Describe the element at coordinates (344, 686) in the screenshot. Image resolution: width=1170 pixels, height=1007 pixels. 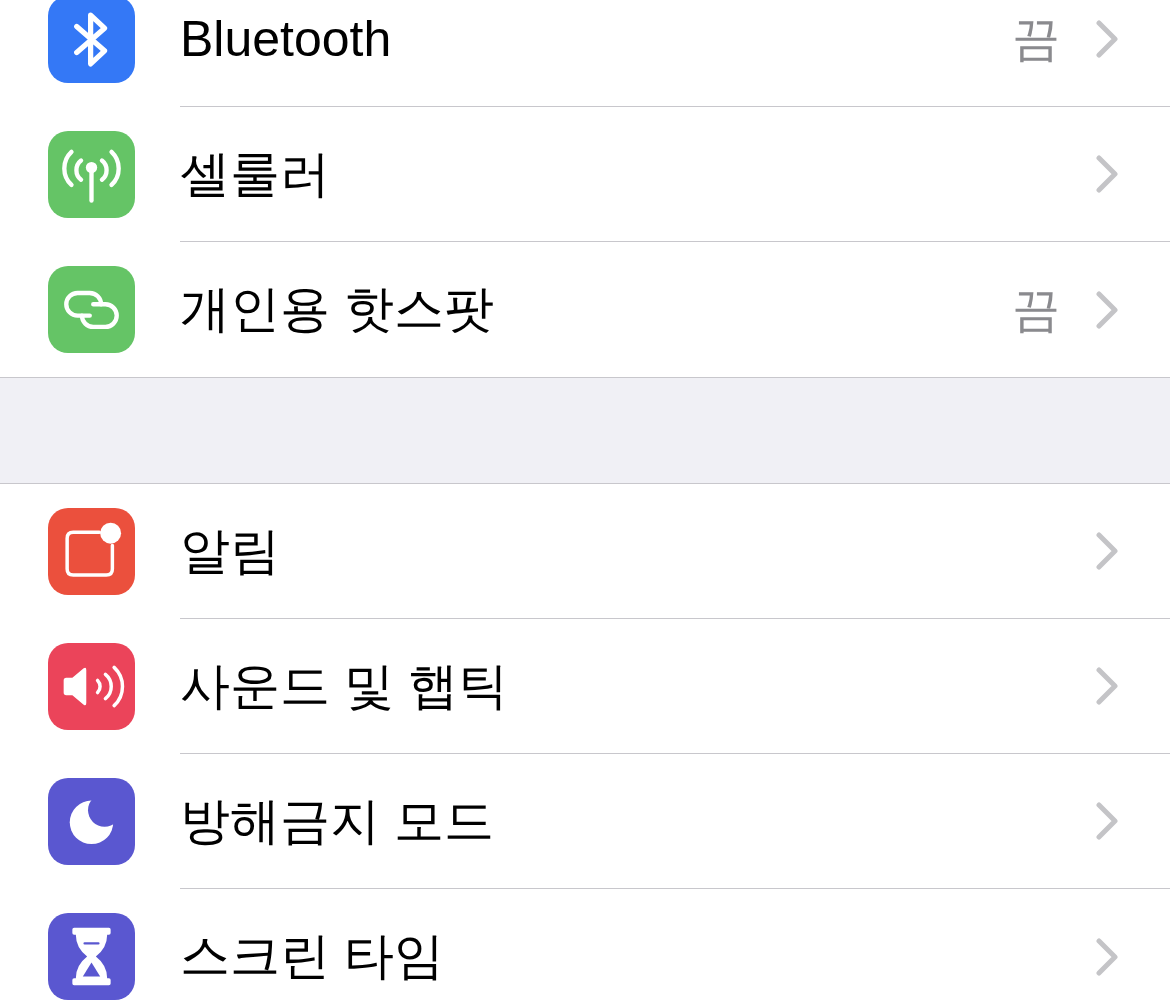
I see `settings-item-label: 사운드 및 햅틱` at that location.